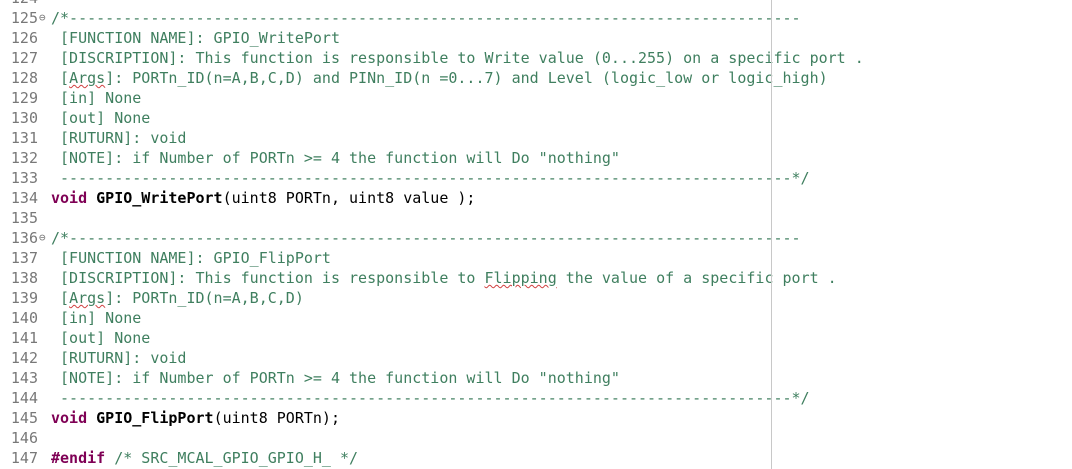 The height and width of the screenshot is (469, 1072). I want to click on comment-segment: [FUNCTION NAME]: GPIO_WritePort, so click(195, 38).